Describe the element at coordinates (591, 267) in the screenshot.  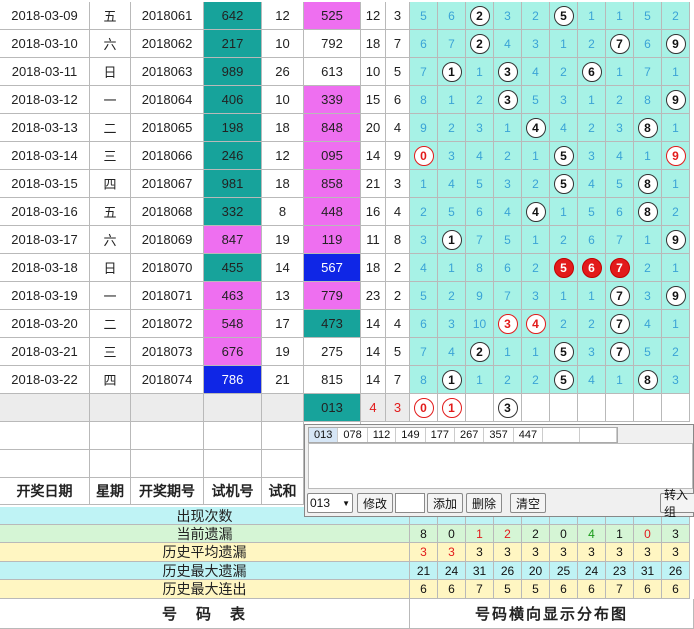
I see `number-ball: 6` at that location.